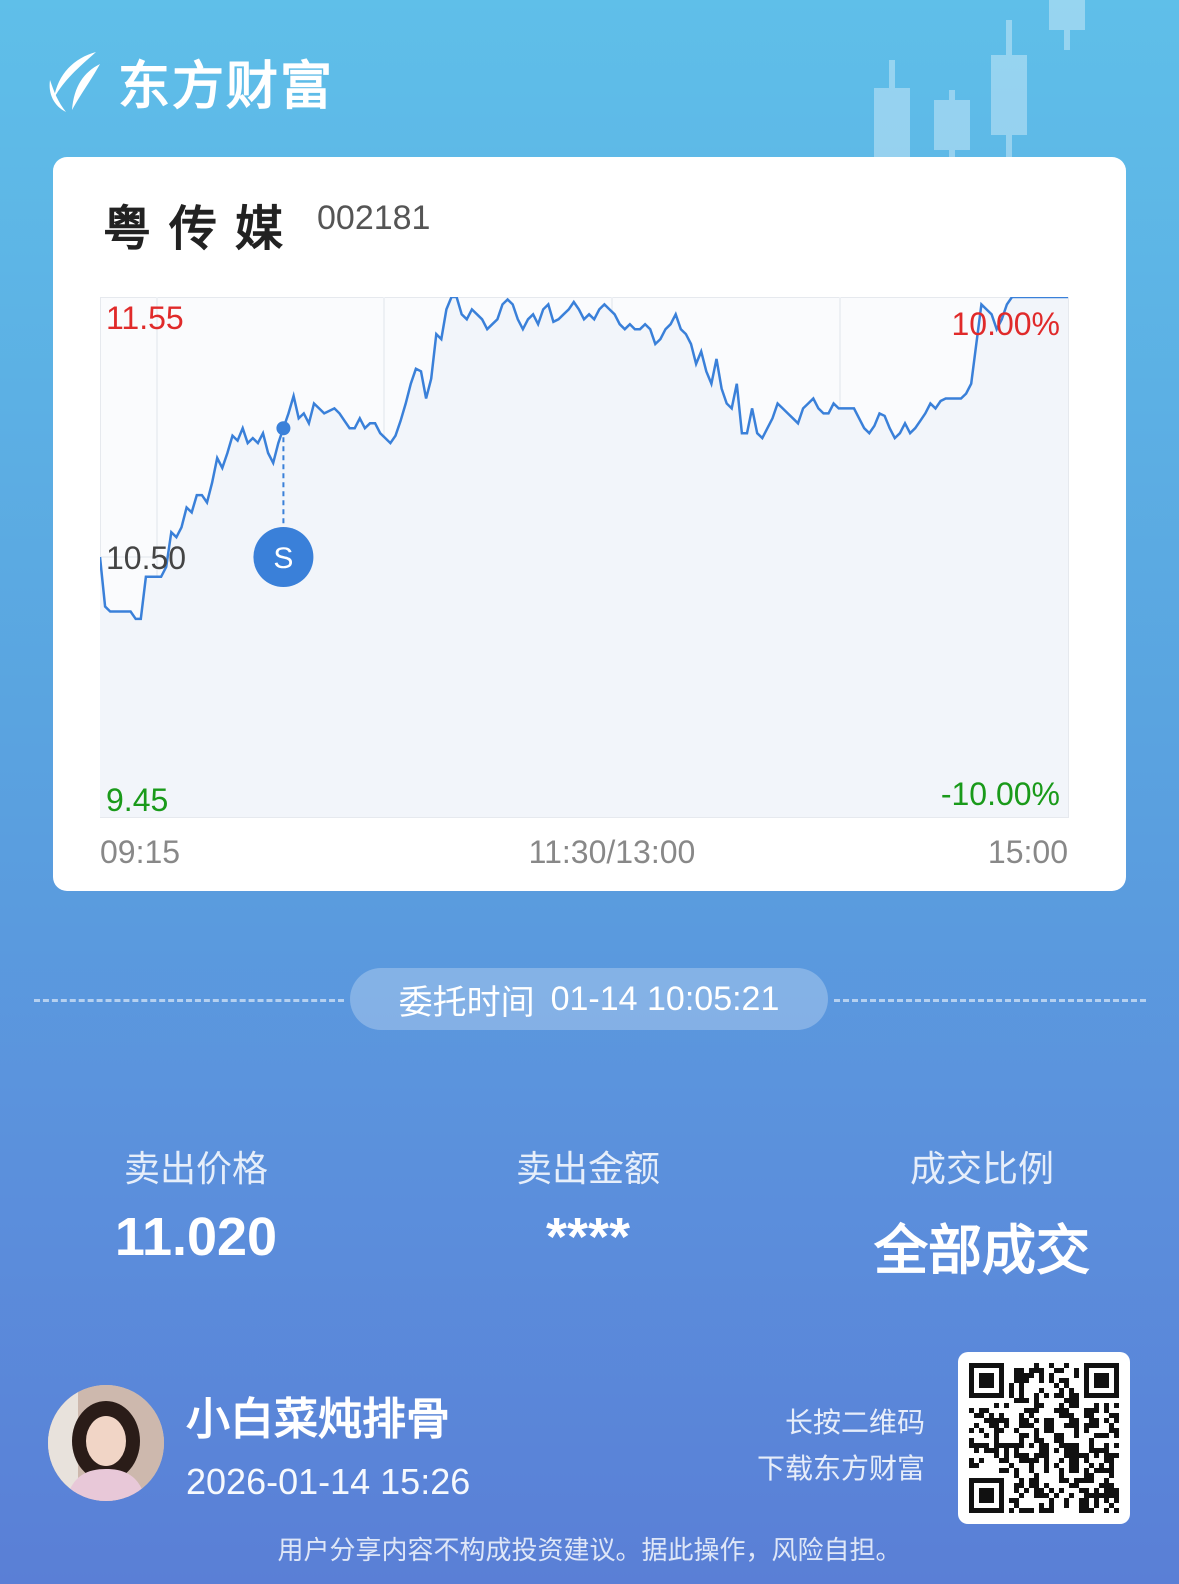 The height and width of the screenshot is (1584, 1179). I want to click on qr-hint-line1: 长按二维码, so click(854, 1422).